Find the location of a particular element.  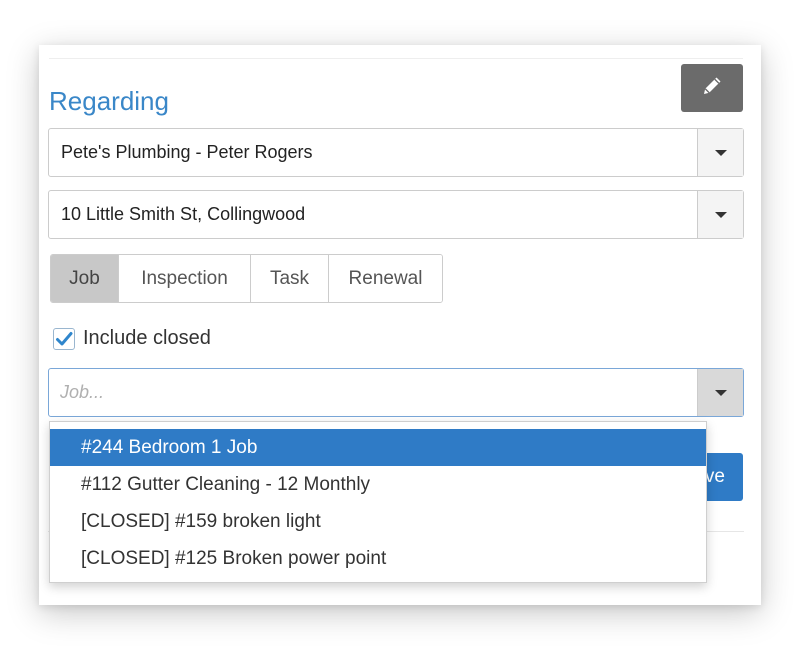

edit-button is located at coordinates (712, 88).